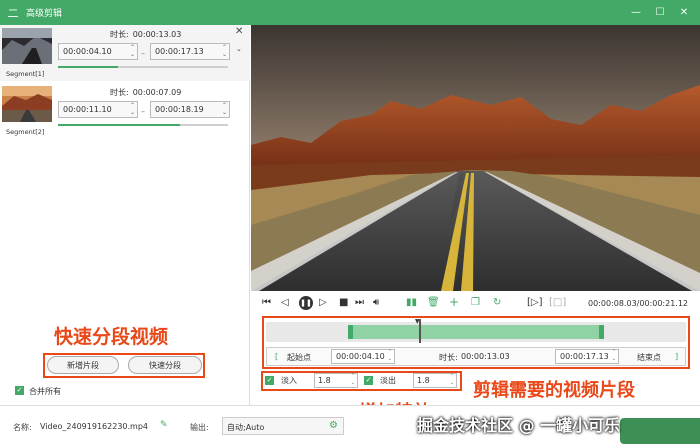  Describe the element at coordinates (289, 380) in the screenshot. I see `fade-in-label: 淡入` at that location.